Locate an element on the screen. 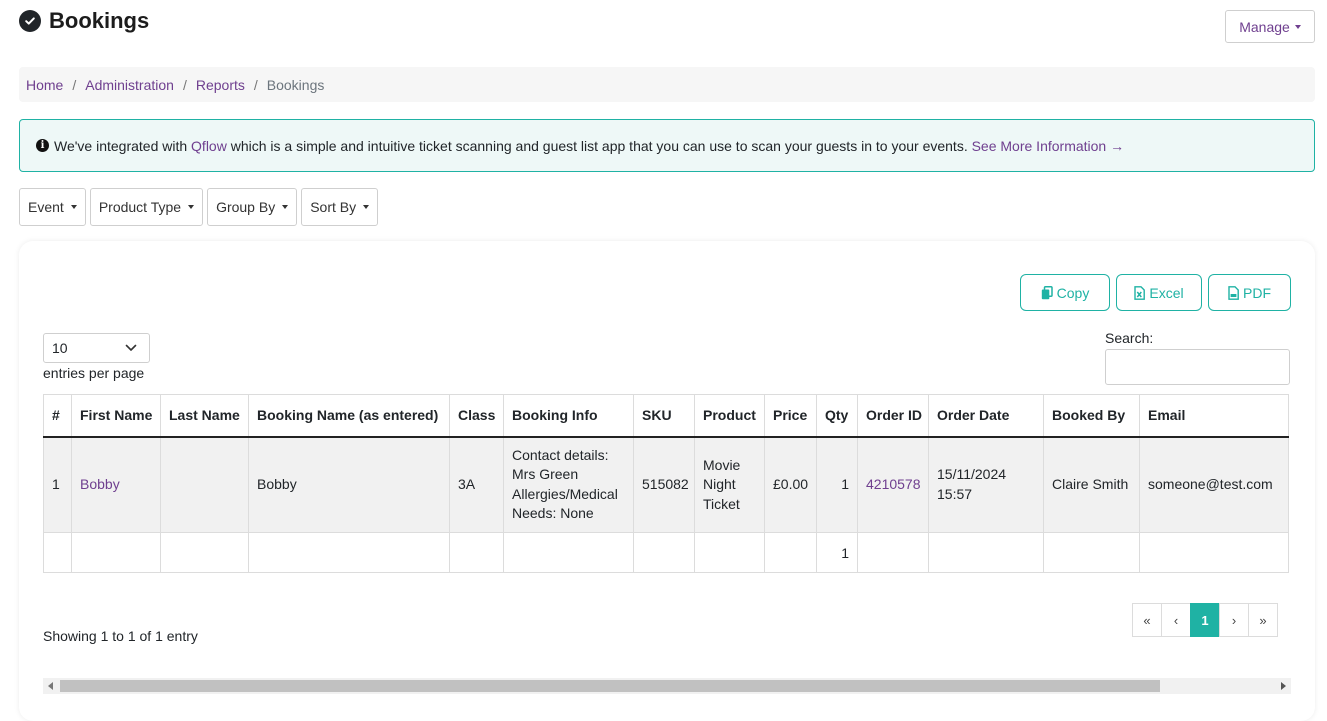  alert-text-before: We've integrated with is located at coordinates (123, 145).